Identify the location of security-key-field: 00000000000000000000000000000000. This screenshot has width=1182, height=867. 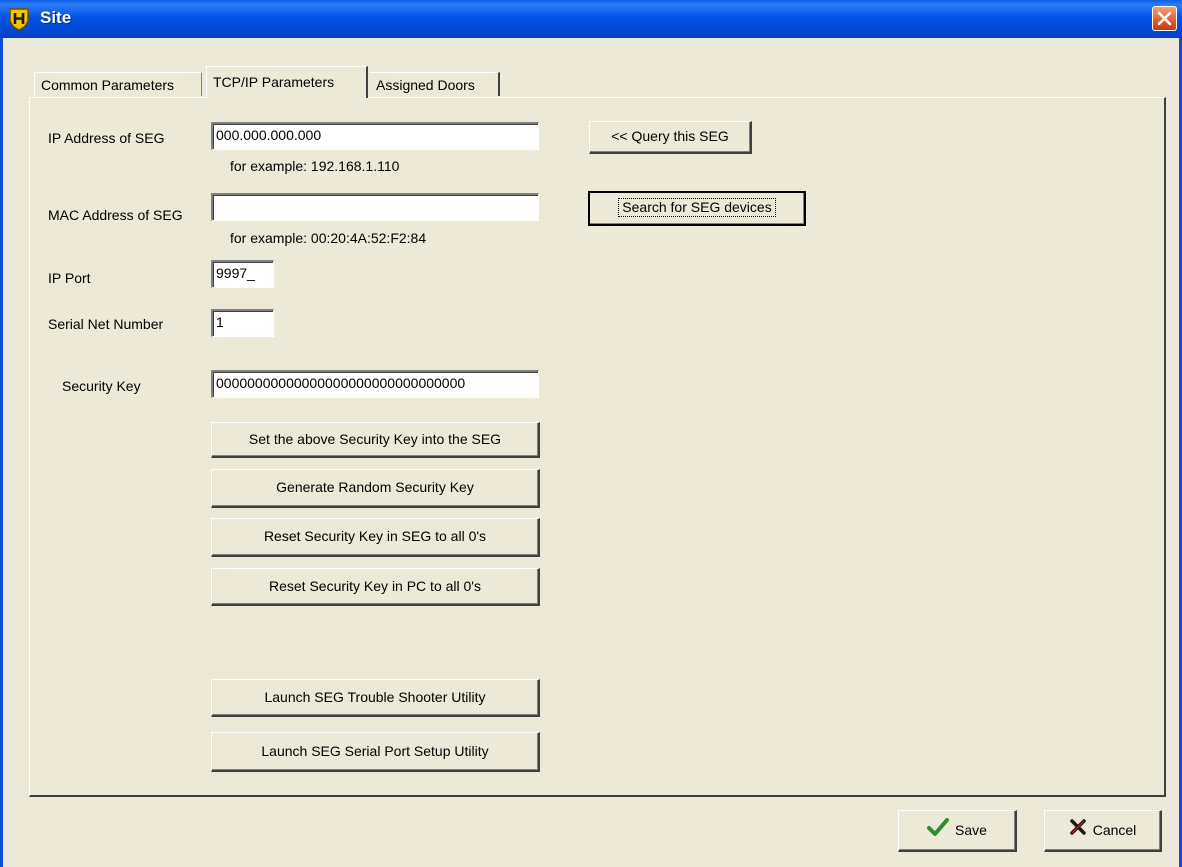
(375, 384).